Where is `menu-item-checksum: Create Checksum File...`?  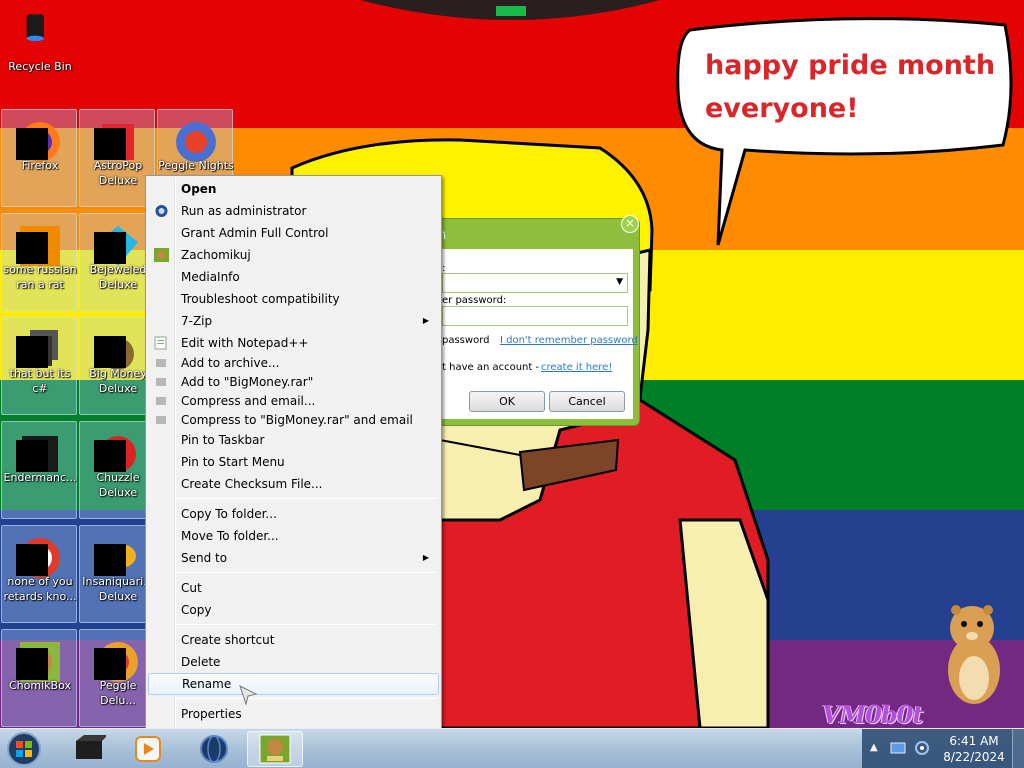 menu-item-checksum: Create Checksum File... is located at coordinates (293, 484).